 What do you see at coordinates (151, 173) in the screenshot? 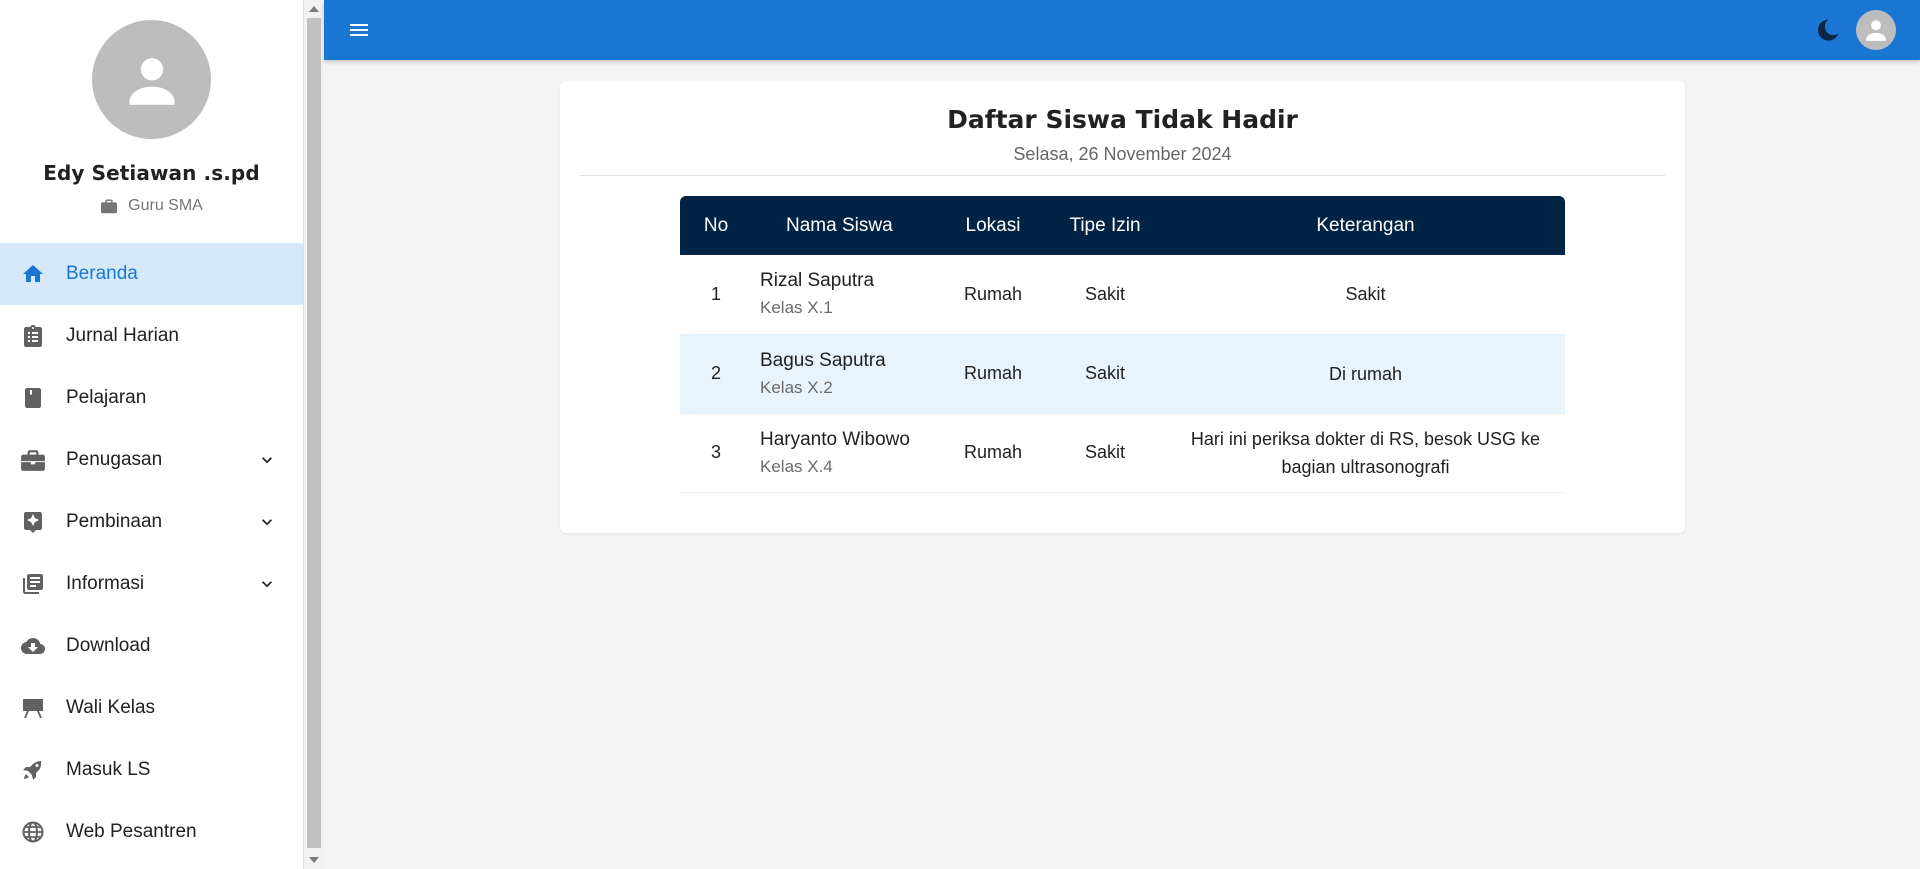
I see `profile-name: Edy Setiawan .s.pd` at bounding box center [151, 173].